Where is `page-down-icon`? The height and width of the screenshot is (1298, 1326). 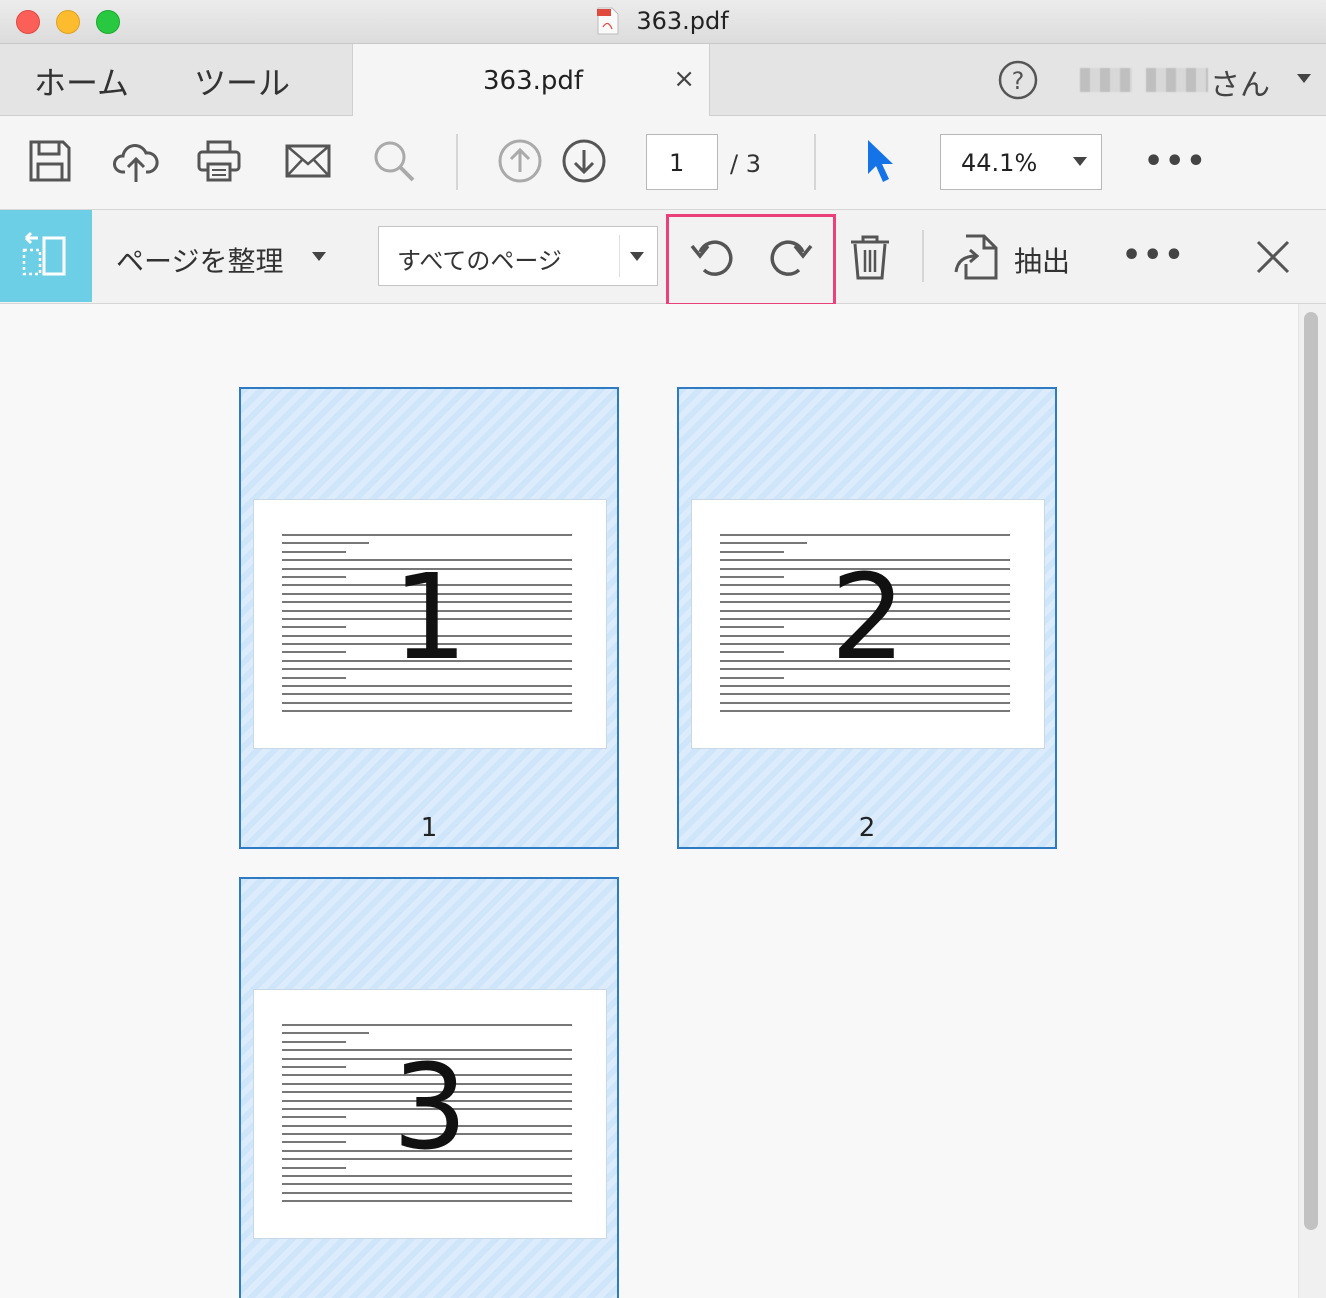 page-down-icon is located at coordinates (584, 161).